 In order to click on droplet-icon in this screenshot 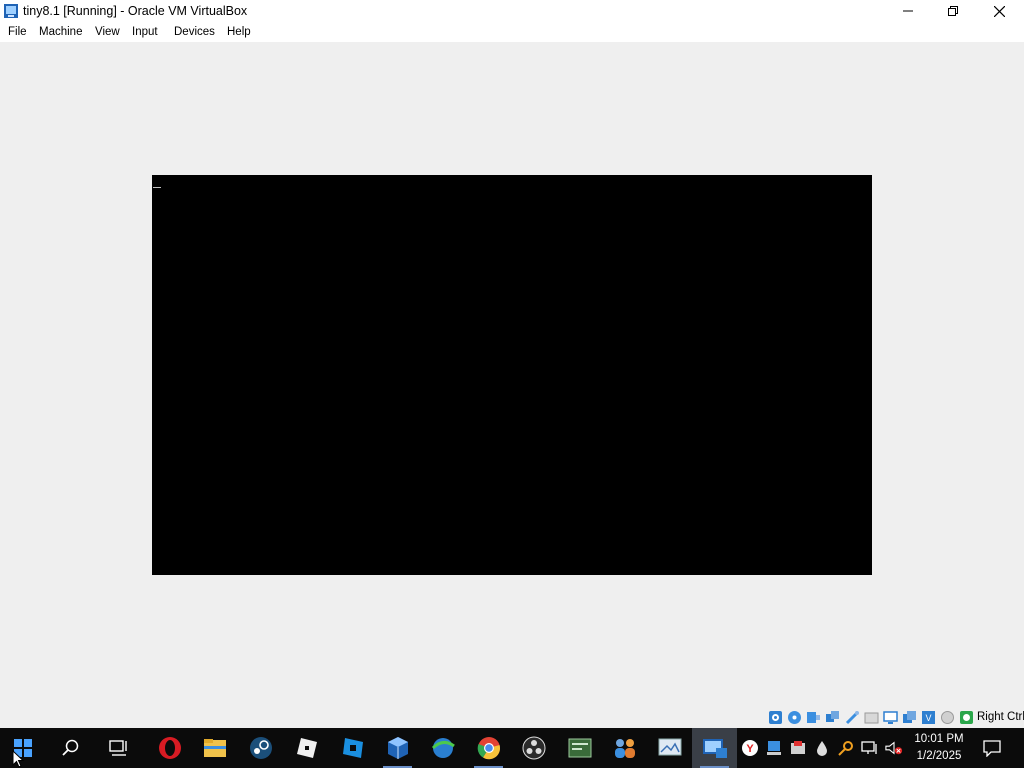, I will do `click(822, 748)`.